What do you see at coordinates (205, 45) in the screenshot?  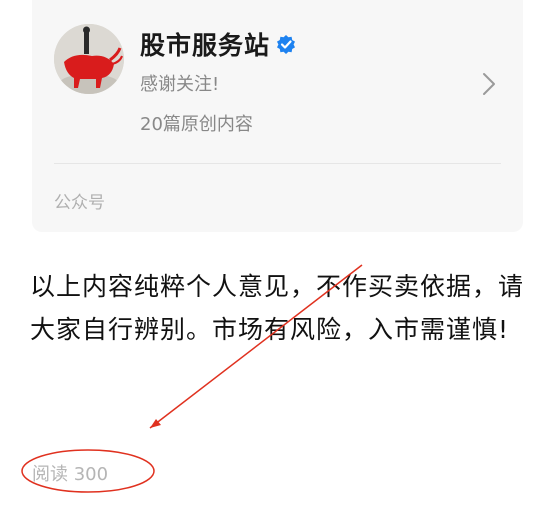 I see `account-name: 股市服务站` at bounding box center [205, 45].